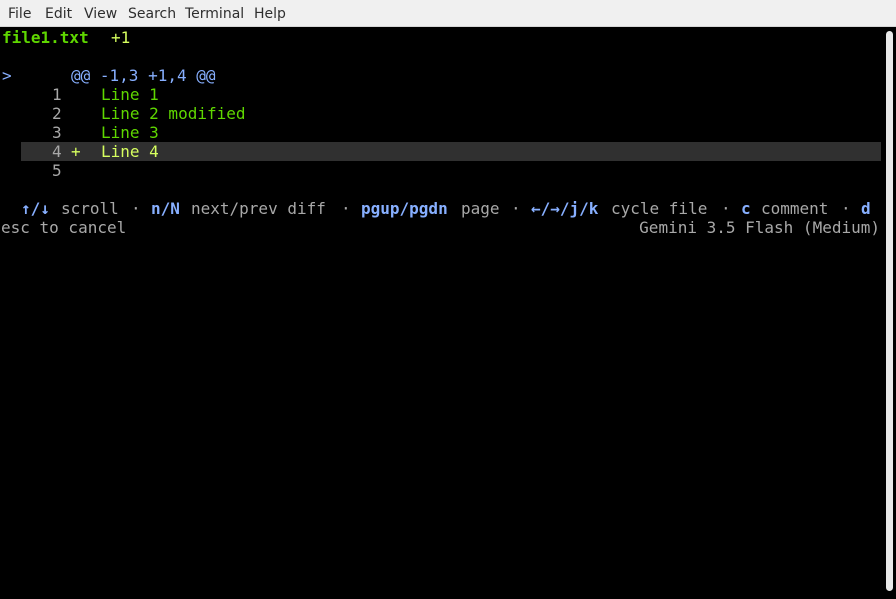 This screenshot has width=896, height=599. I want to click on cursor-indicator: >, so click(7, 75).